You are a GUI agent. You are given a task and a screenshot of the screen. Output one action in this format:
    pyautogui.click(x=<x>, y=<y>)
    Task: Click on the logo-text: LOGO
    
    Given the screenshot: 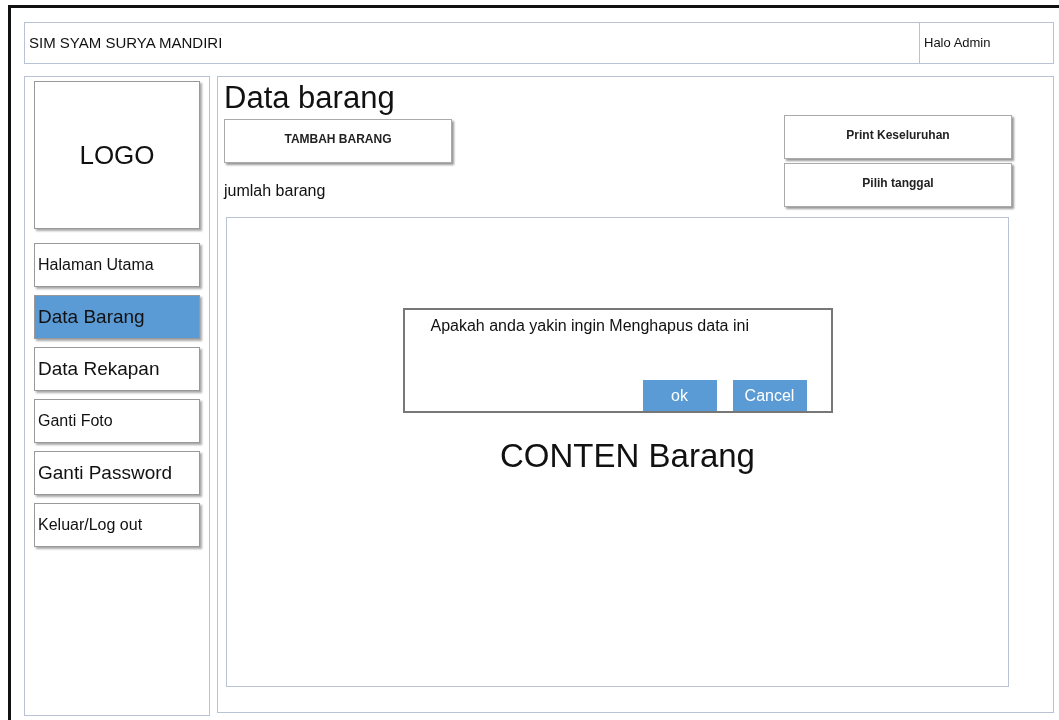 What is the action you would take?
    pyautogui.click(x=117, y=155)
    